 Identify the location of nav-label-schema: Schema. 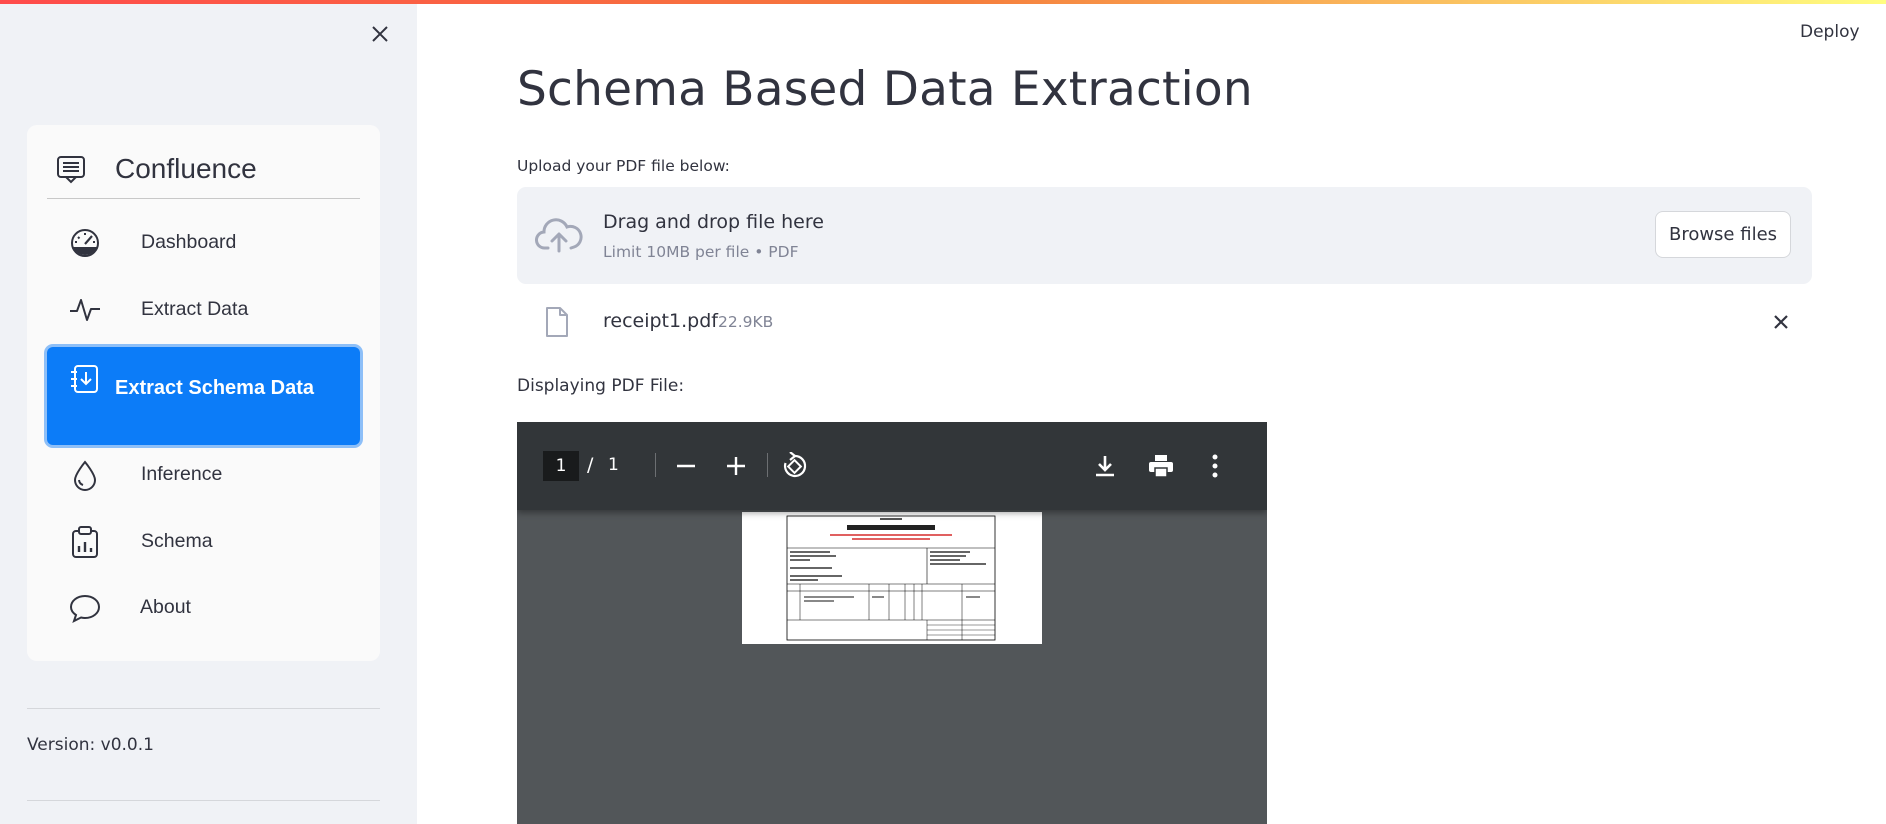
(177, 541).